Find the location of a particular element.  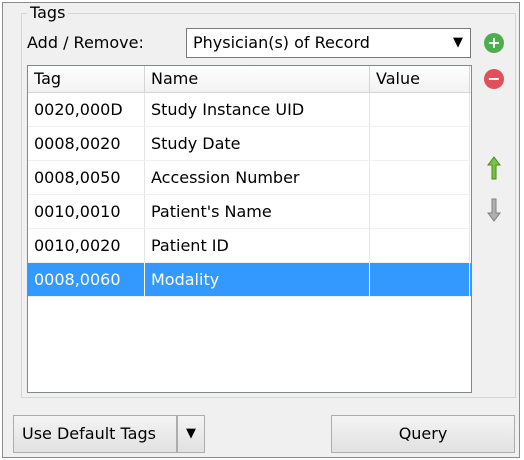

table-row-selected: 0008,0060 Modality is located at coordinates (249, 280).